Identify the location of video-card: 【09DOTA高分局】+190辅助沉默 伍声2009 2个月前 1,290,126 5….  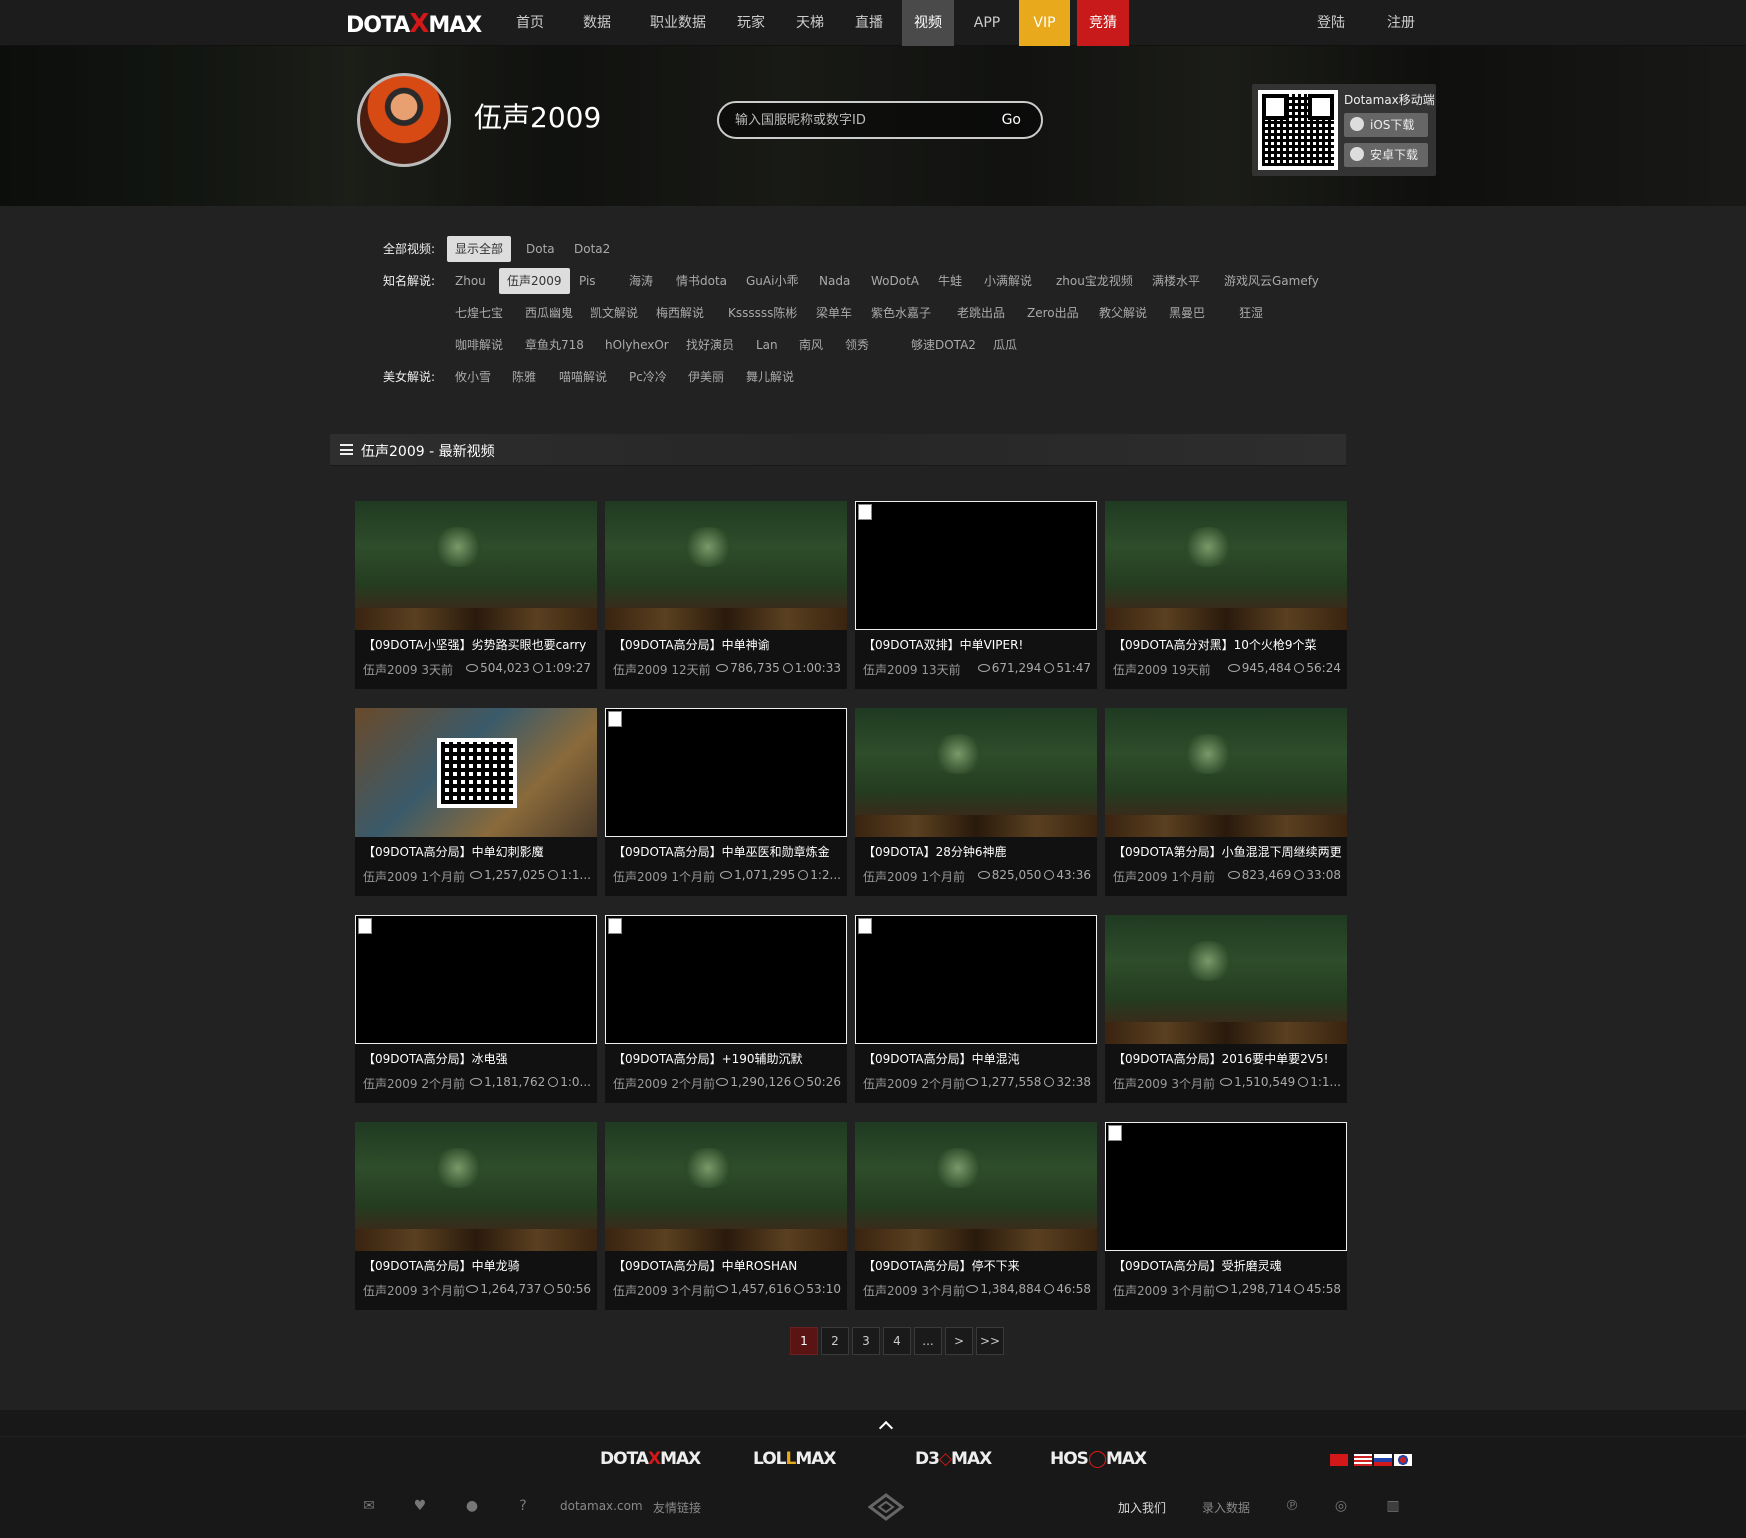
(726, 1009).